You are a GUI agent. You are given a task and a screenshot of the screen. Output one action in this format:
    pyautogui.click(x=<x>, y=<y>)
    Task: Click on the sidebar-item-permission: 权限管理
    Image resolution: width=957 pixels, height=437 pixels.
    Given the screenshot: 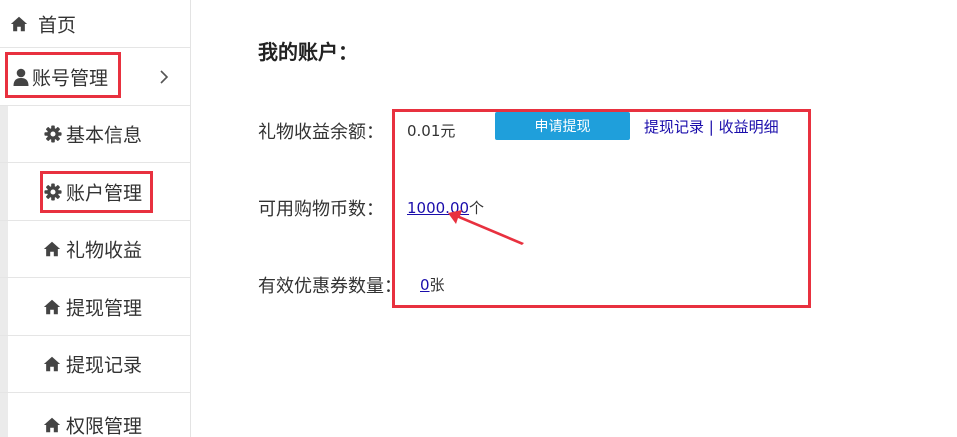 What is the action you would take?
    pyautogui.click(x=95, y=415)
    